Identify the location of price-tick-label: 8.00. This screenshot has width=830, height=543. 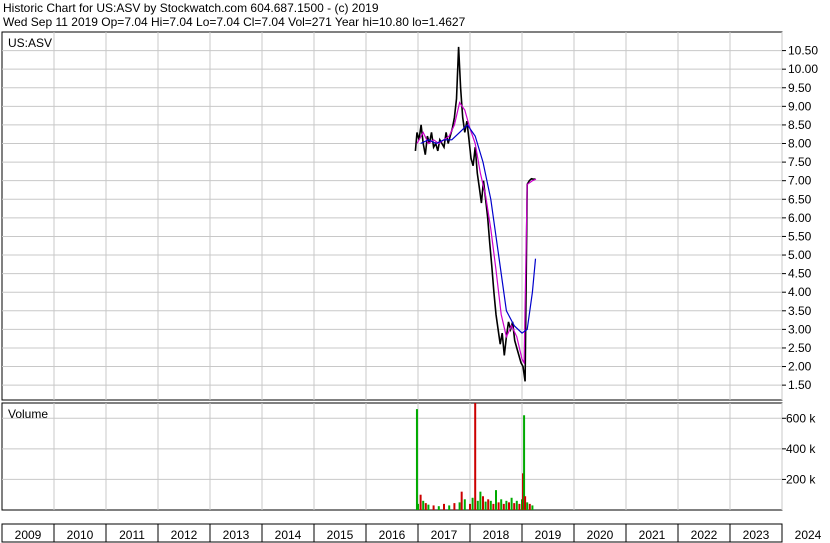
(800, 144).